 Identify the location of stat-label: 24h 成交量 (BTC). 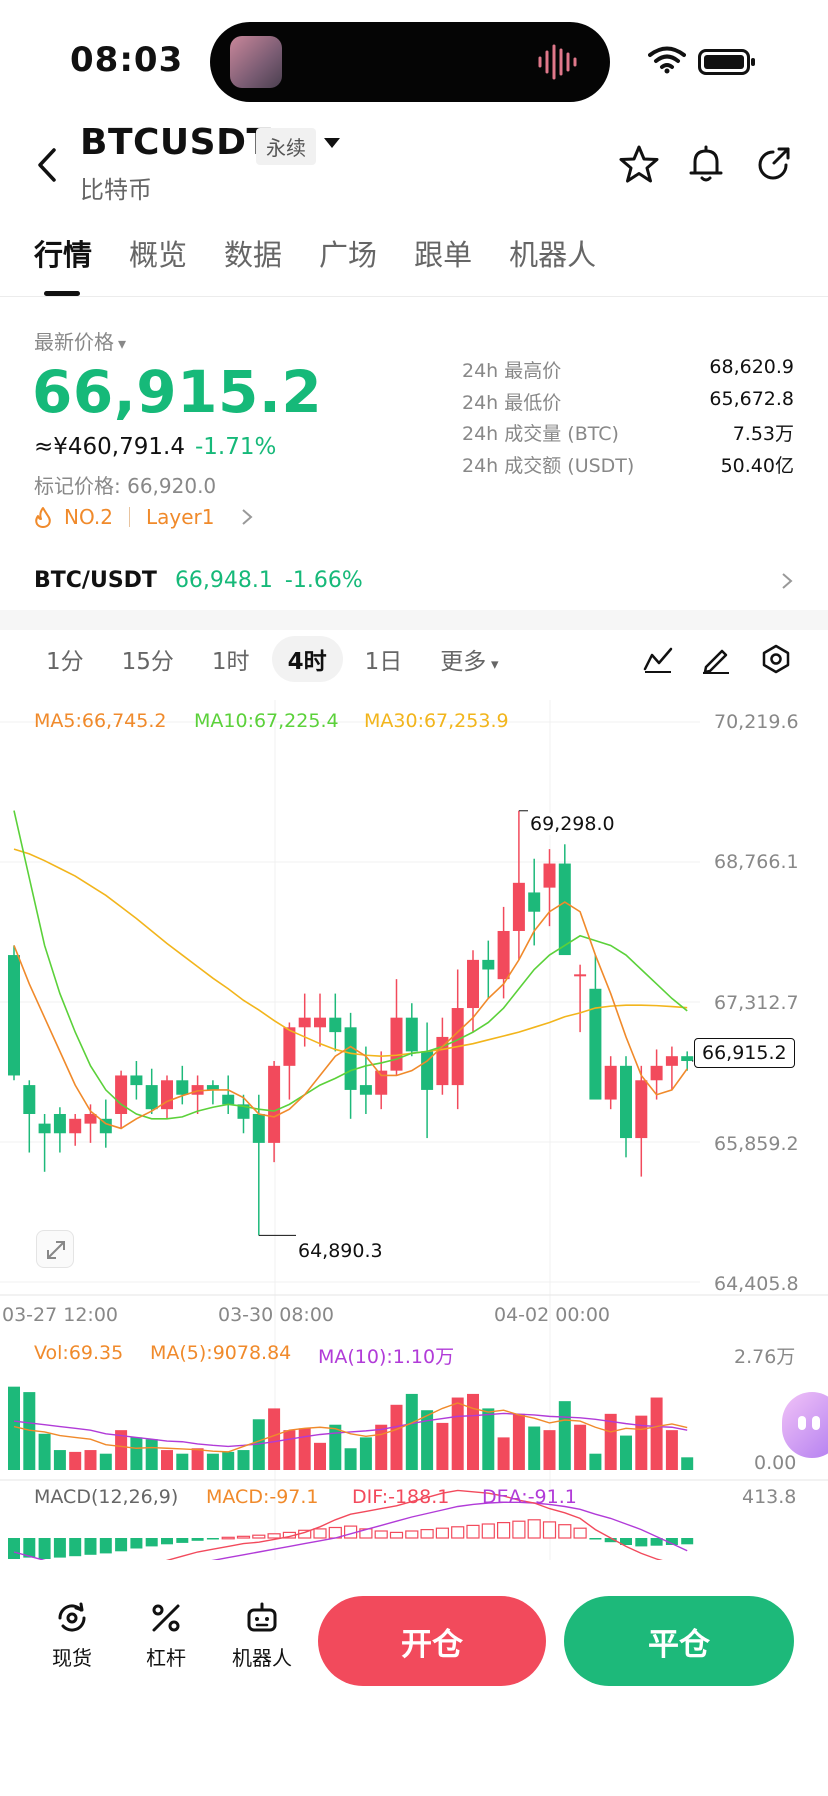
(540, 434).